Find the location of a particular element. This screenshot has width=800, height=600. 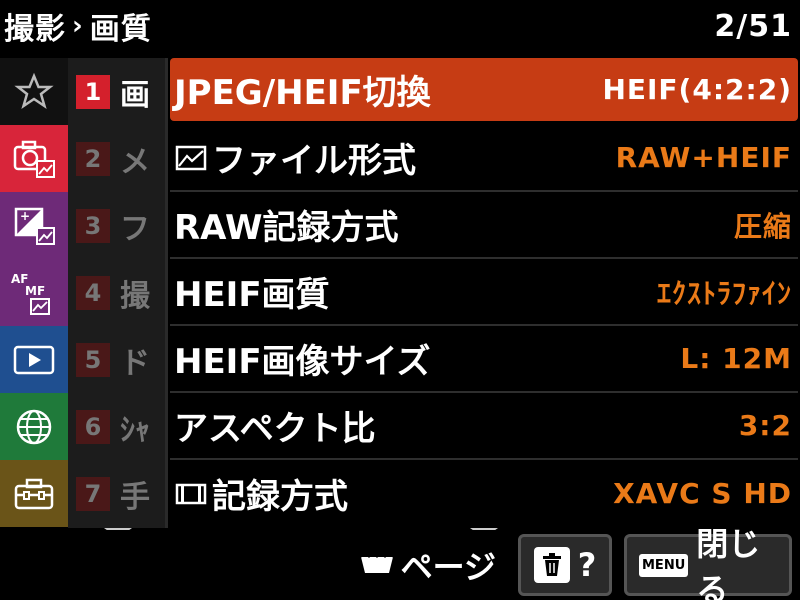

category-playback is located at coordinates (34, 359).